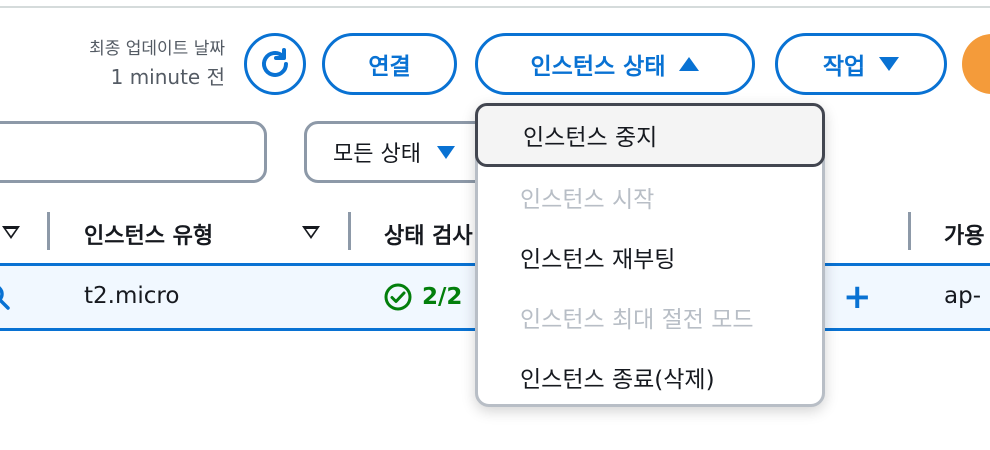  Describe the element at coordinates (398, 297) in the screenshot. I see `check-circle-icon` at that location.